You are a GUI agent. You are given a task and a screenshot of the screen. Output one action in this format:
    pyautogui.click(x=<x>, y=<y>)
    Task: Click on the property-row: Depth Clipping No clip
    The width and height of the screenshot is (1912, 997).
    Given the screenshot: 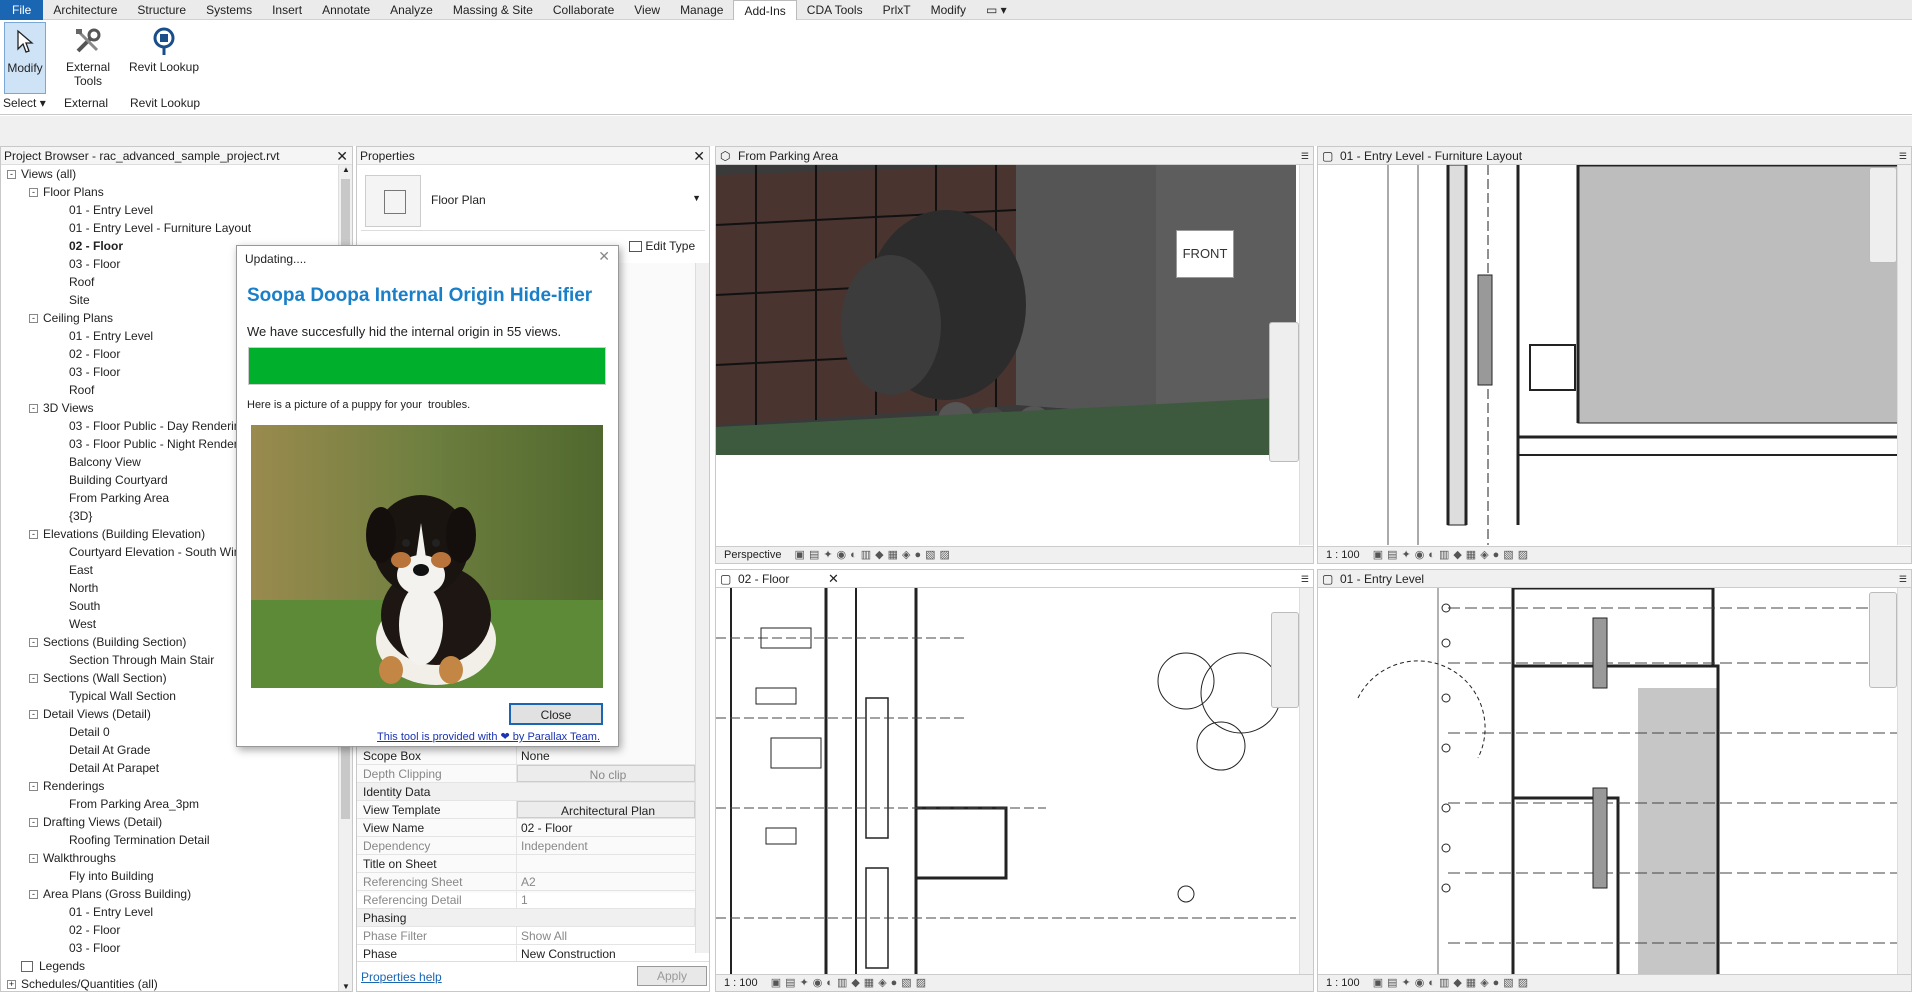 What is the action you would take?
    pyautogui.click(x=526, y=774)
    